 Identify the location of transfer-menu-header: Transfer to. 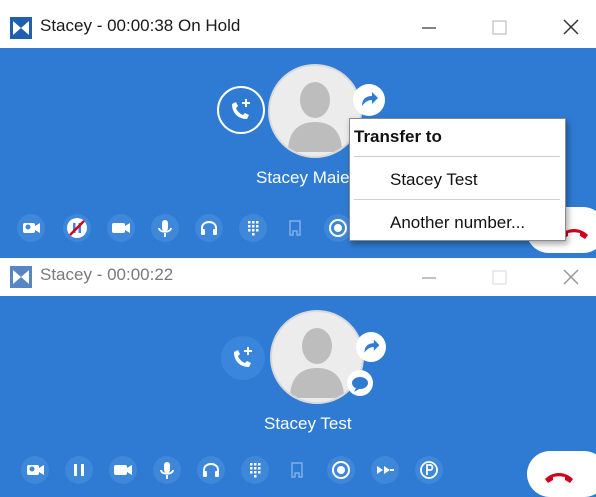
(398, 136).